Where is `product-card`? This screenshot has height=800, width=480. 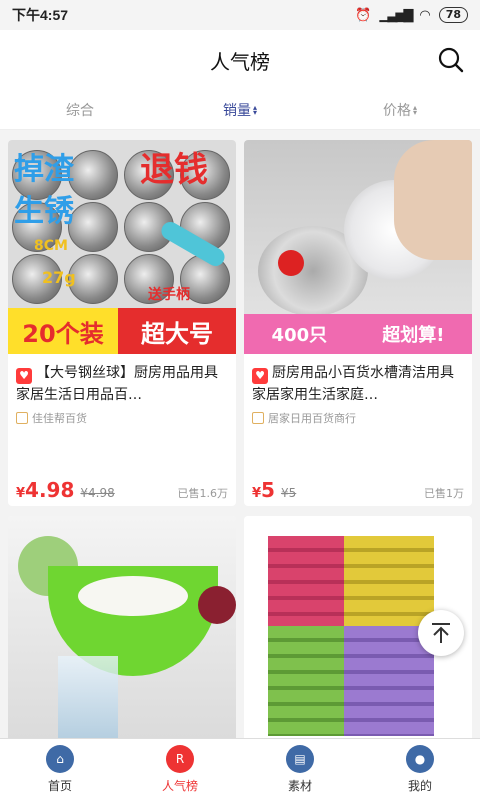 product-card is located at coordinates (122, 627).